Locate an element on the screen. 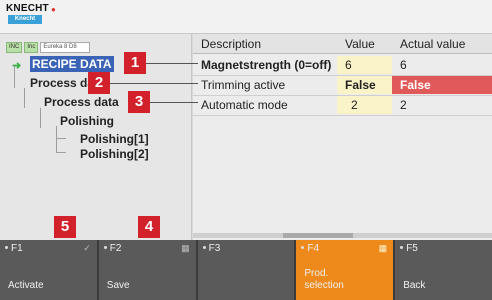 The height and width of the screenshot is (300, 492). column-header-actual: Actual value is located at coordinates (442, 44).